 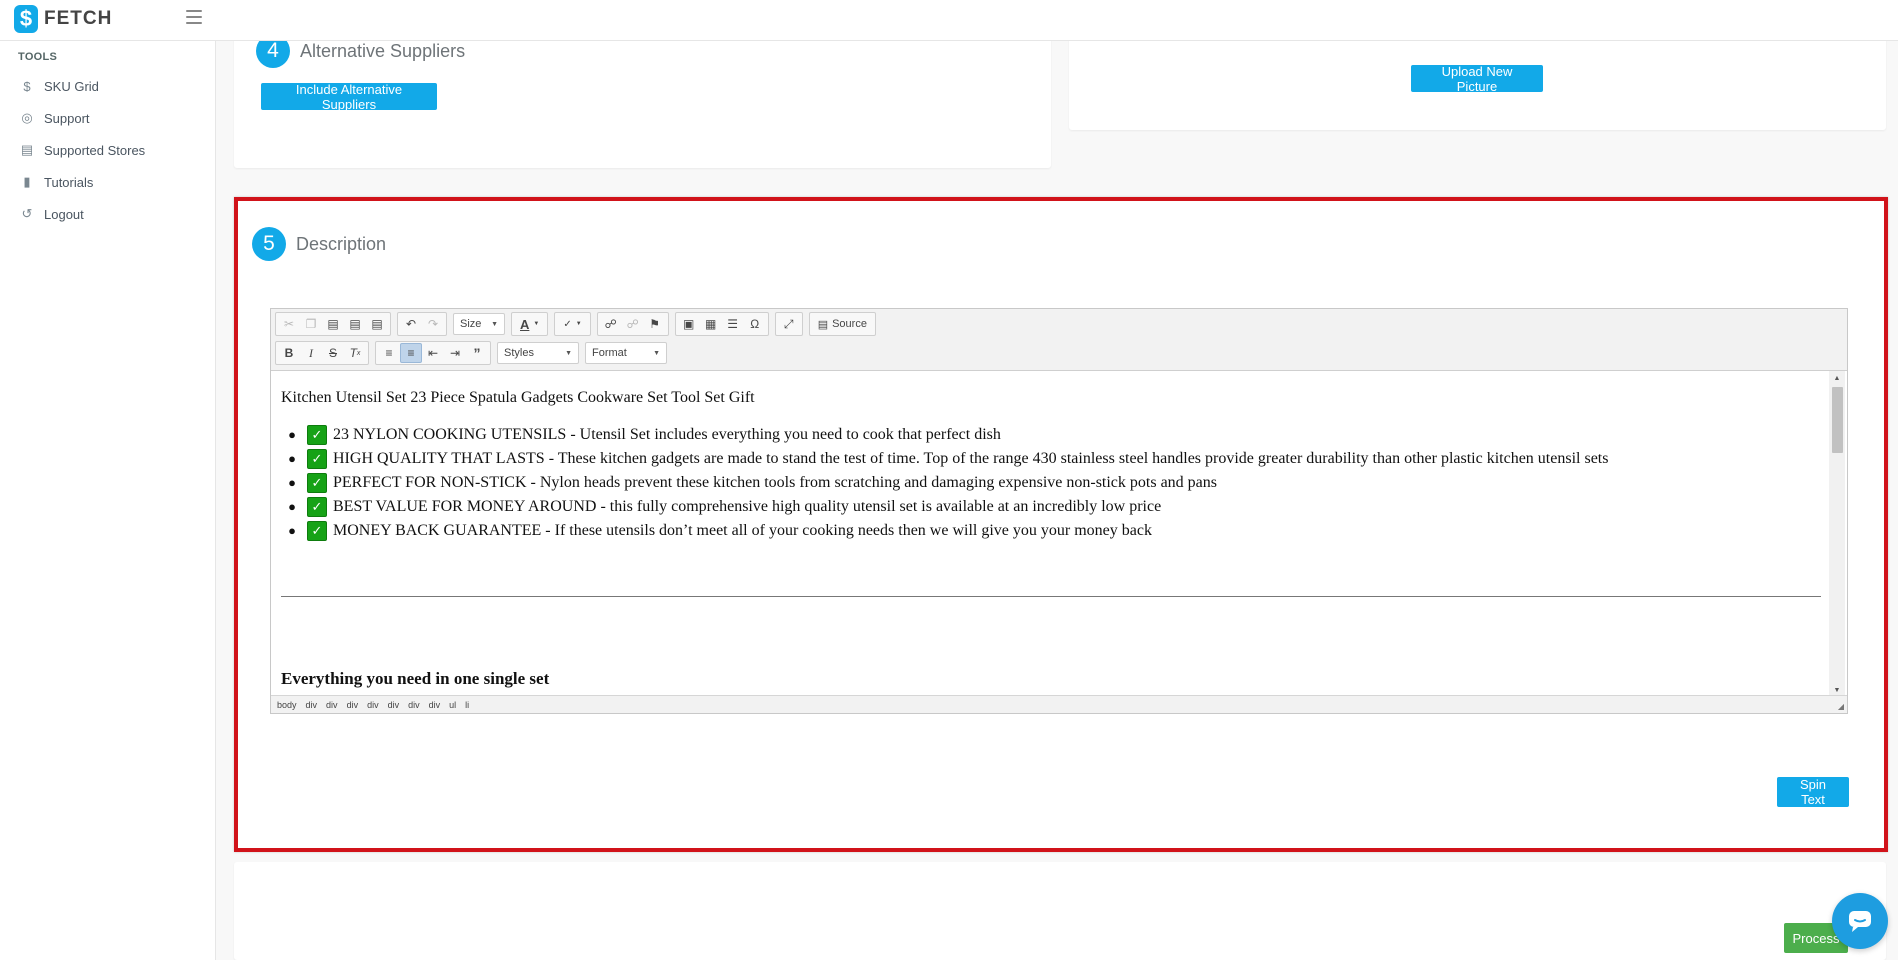 I want to click on path-item: ul, so click(x=452, y=705).